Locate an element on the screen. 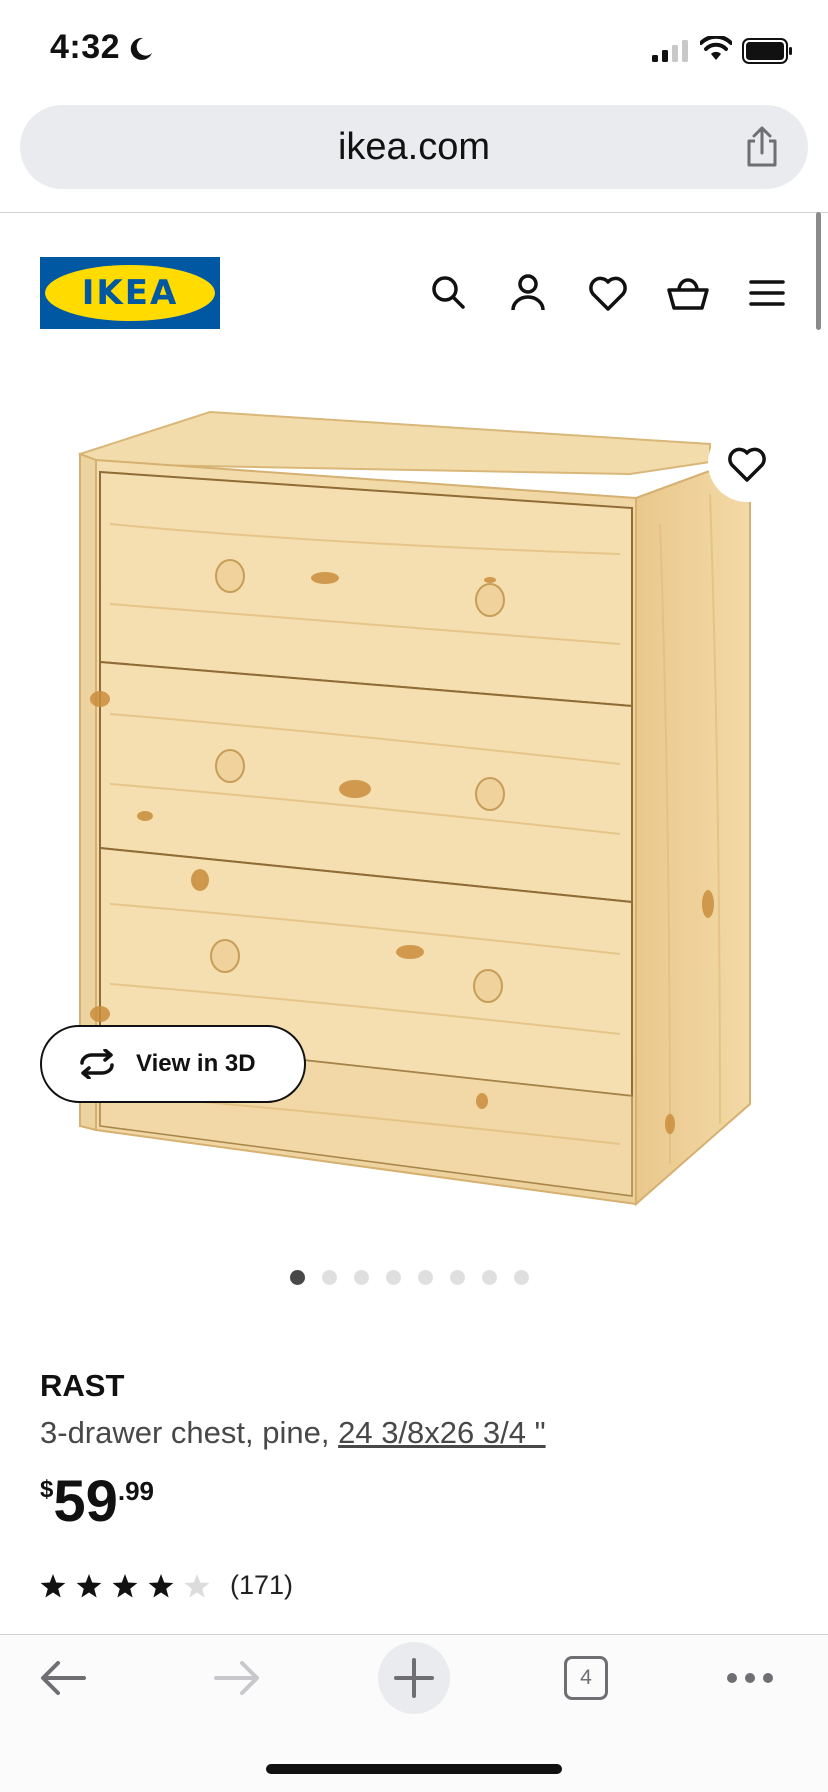 The height and width of the screenshot is (1792, 828). wifi-icon is located at coordinates (716, 50).